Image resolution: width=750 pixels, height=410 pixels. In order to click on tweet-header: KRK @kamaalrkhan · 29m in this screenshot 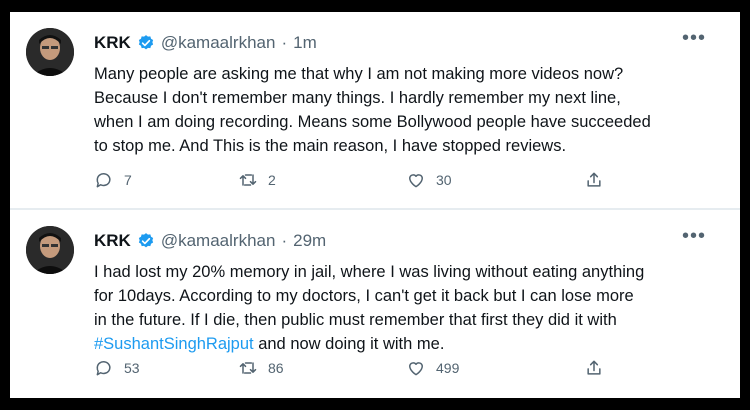, I will do `click(210, 241)`.